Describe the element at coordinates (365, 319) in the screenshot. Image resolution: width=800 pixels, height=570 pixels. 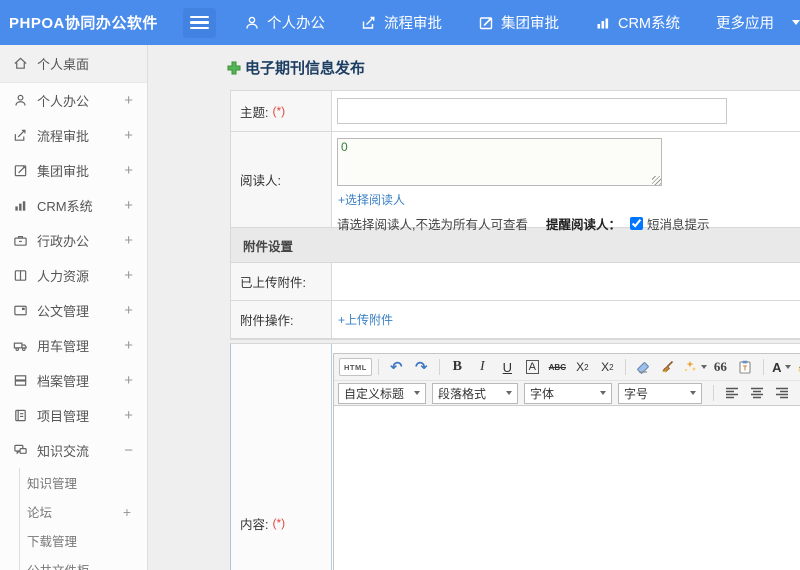
I see `upload-attachment-link: +上传附件` at that location.